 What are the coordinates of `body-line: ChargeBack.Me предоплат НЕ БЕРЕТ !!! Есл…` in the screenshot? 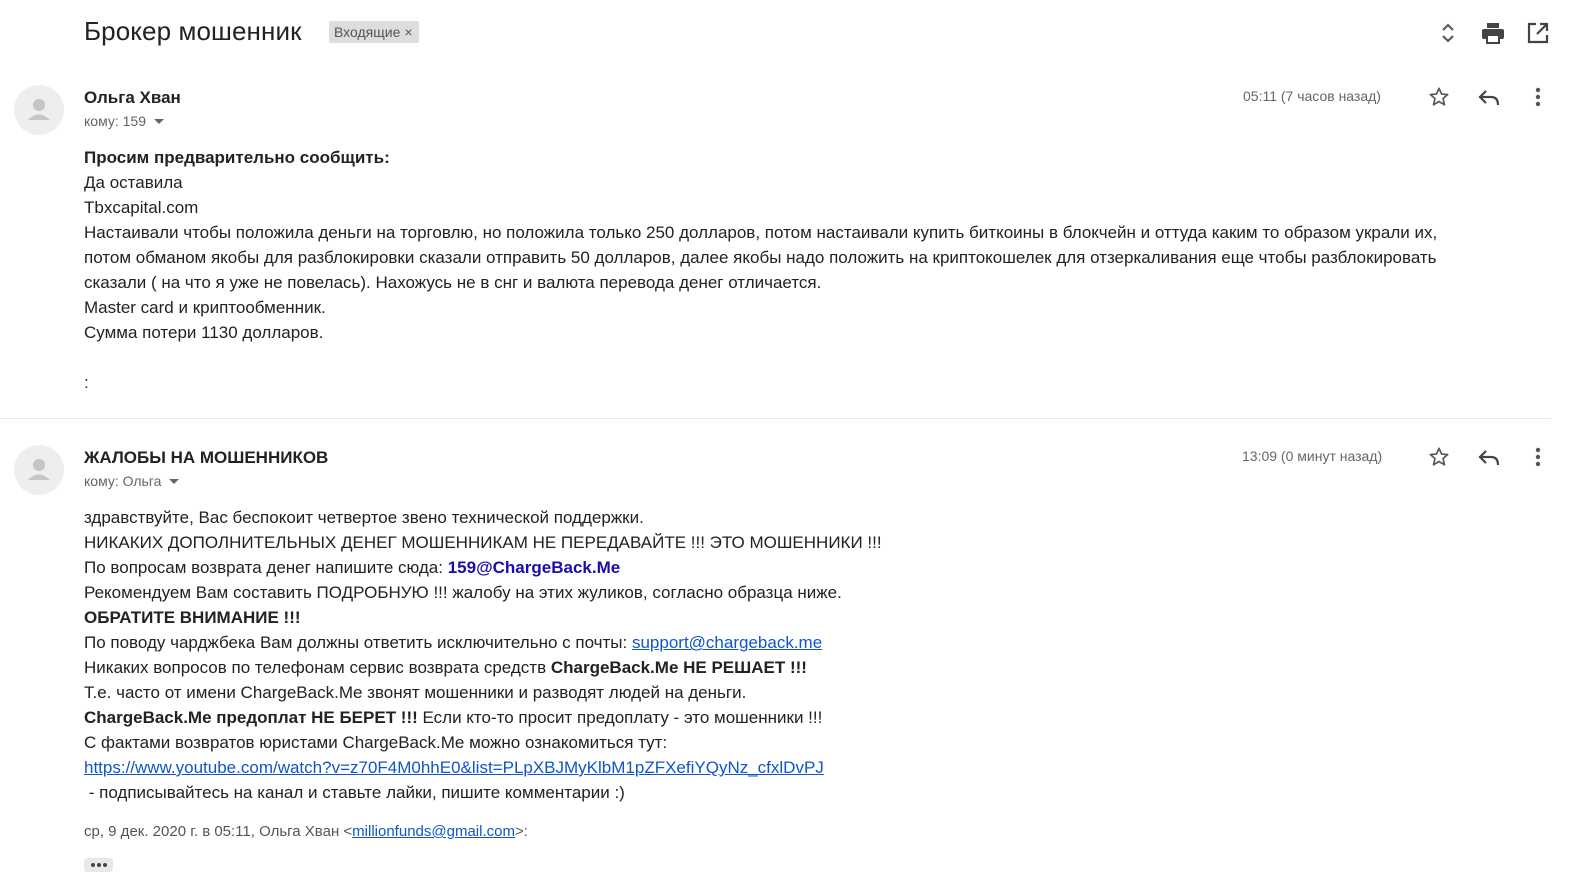 It's located at (819, 717).